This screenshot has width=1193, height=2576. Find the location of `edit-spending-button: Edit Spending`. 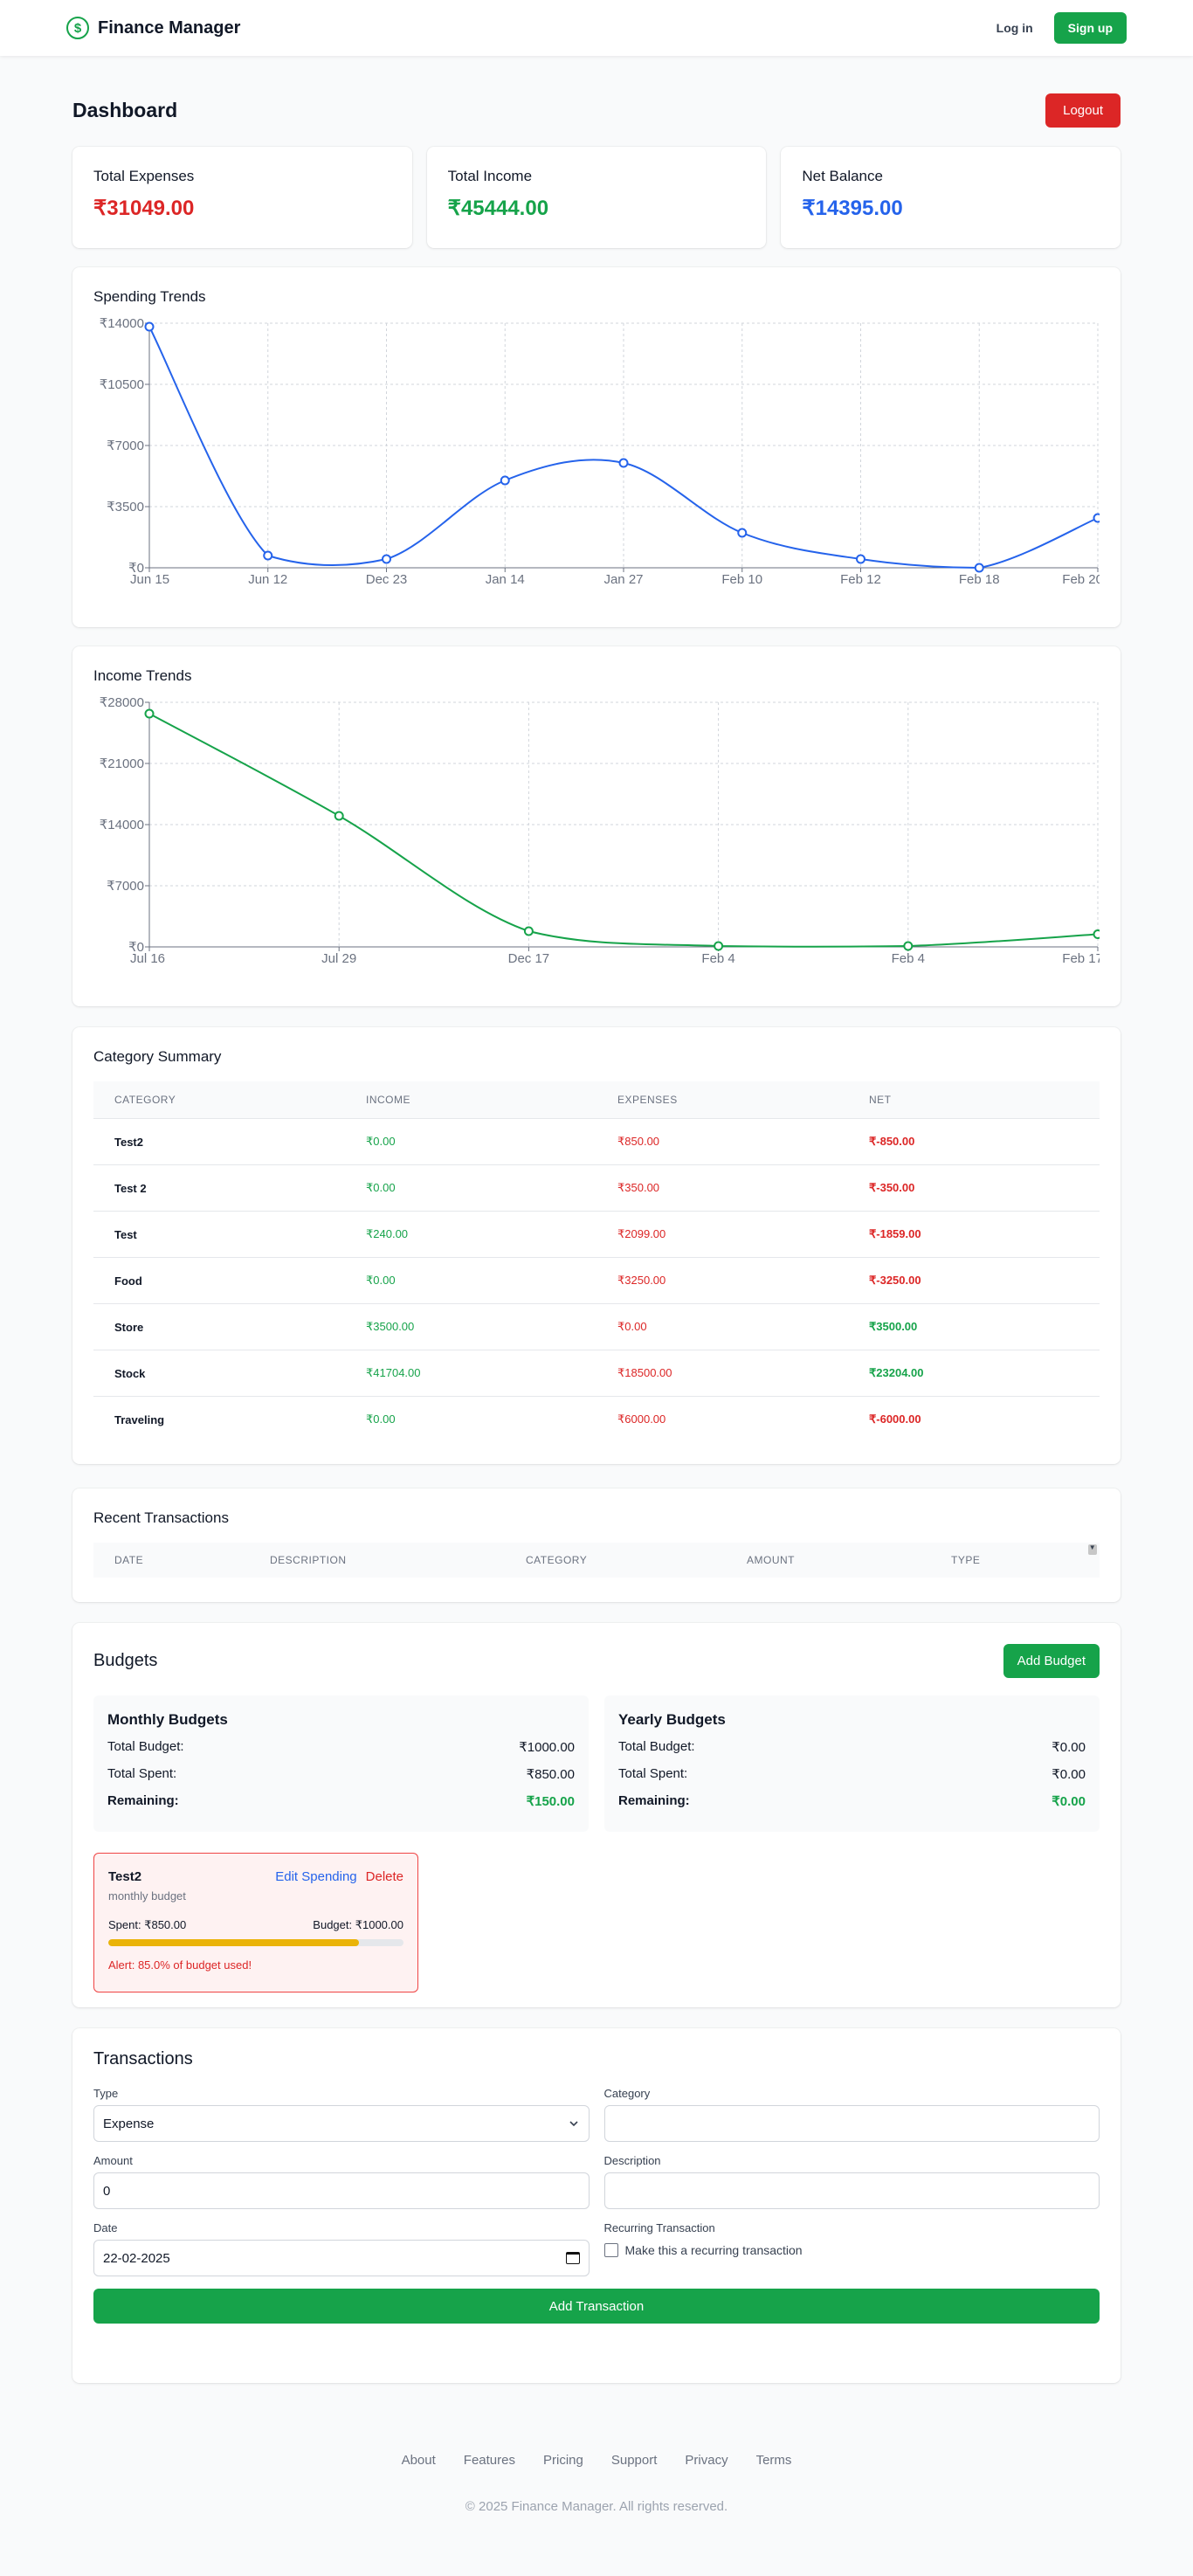

edit-spending-button: Edit Spending is located at coordinates (315, 1876).